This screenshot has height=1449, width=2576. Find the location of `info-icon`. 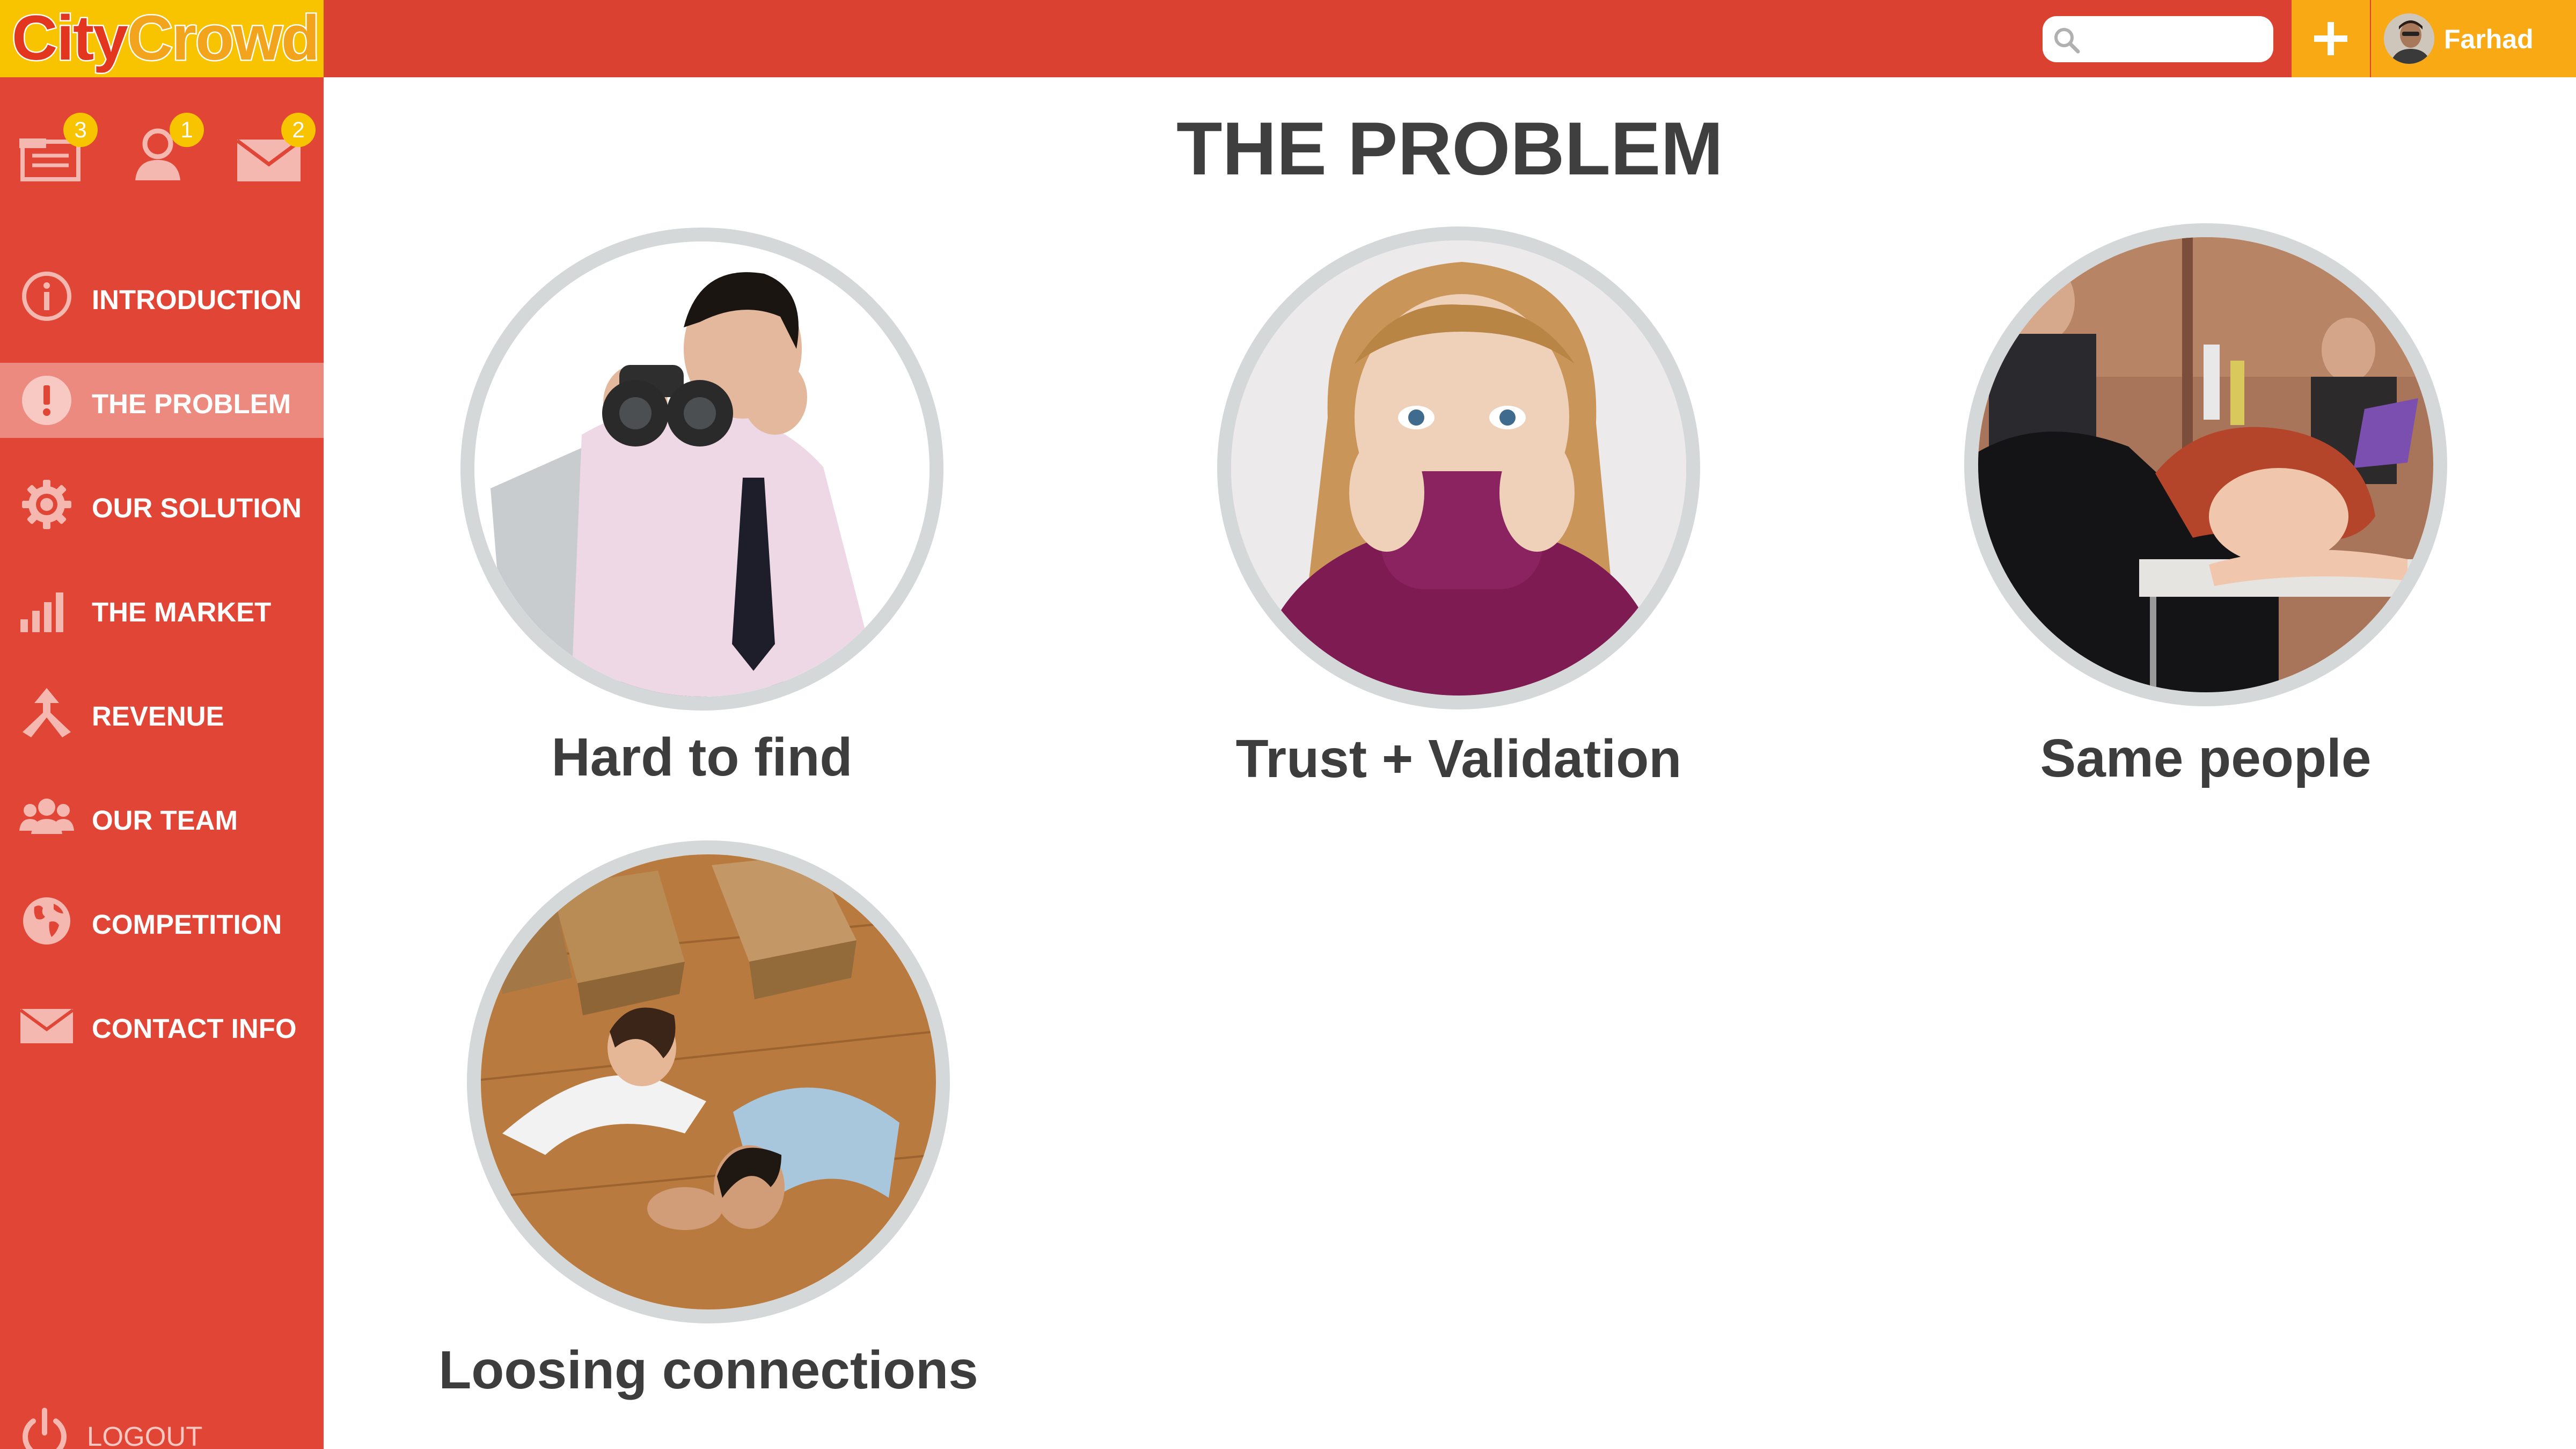

info-icon is located at coordinates (46, 296).